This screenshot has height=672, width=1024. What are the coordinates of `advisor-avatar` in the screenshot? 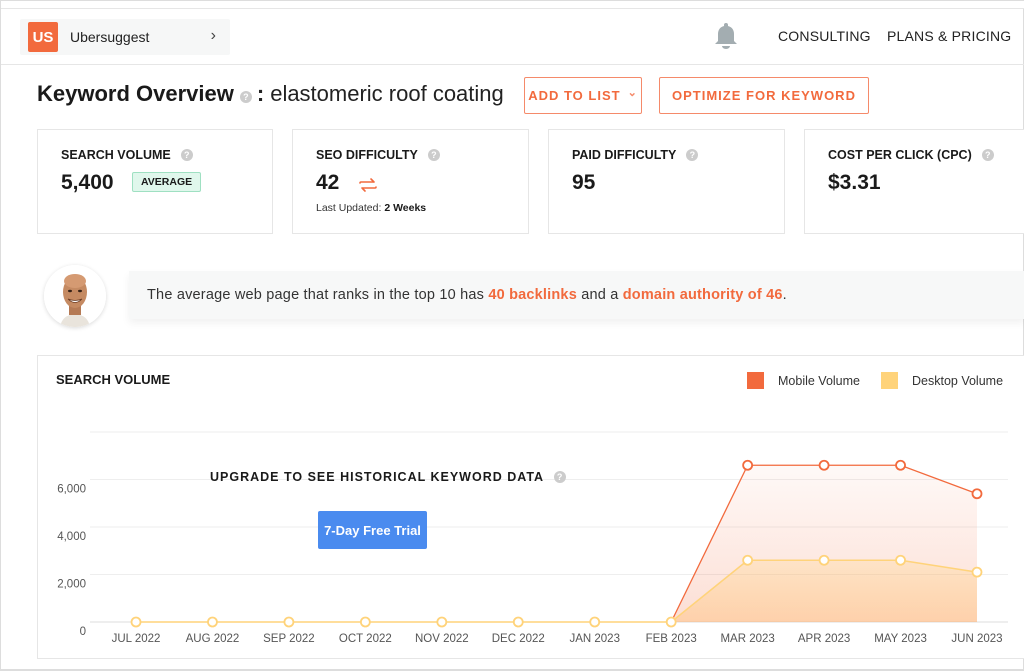 It's located at (75, 296).